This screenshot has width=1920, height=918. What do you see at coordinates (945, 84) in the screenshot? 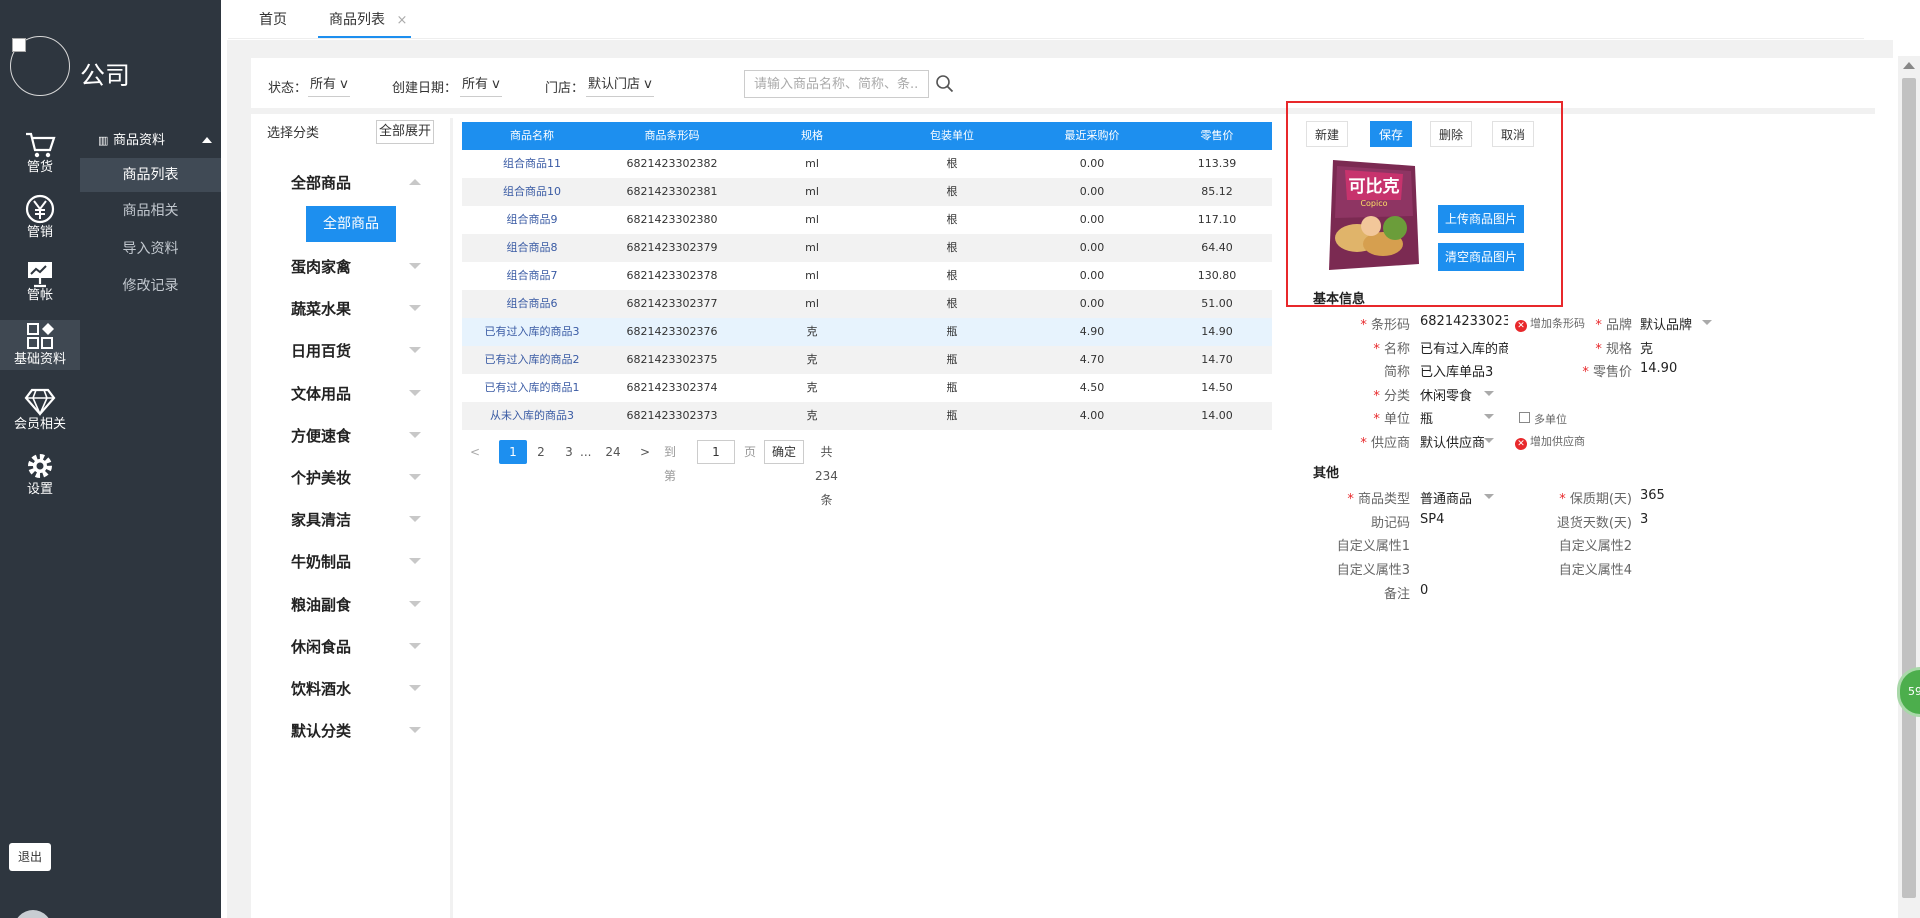
I see `search-icon` at bounding box center [945, 84].